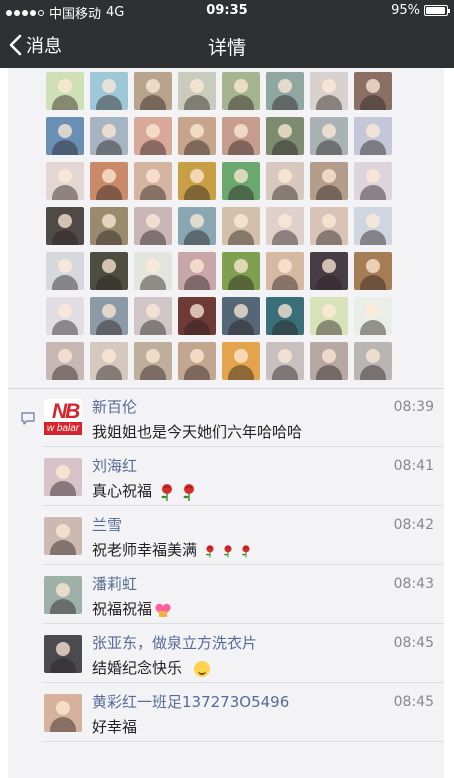 The height and width of the screenshot is (778, 454). I want to click on comment-text: 祝福祝福, so click(132, 608).